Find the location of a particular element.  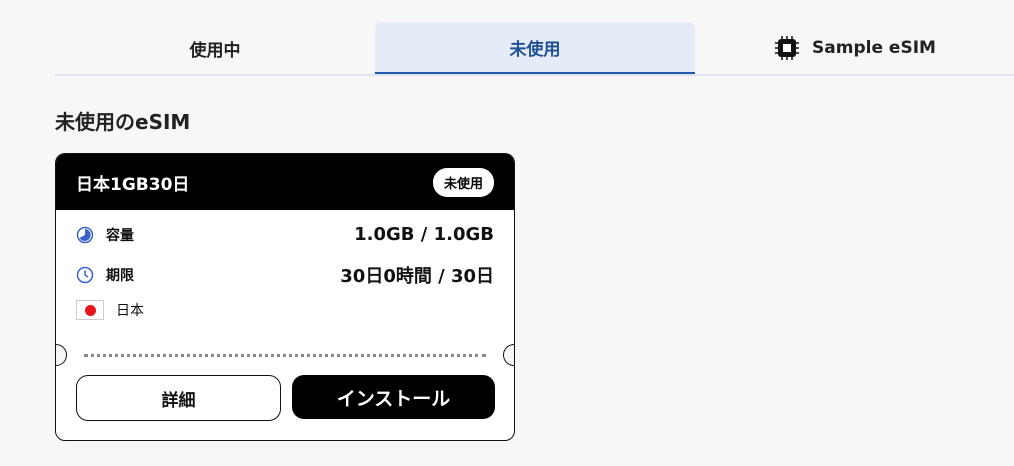

pie-icon is located at coordinates (85, 234).